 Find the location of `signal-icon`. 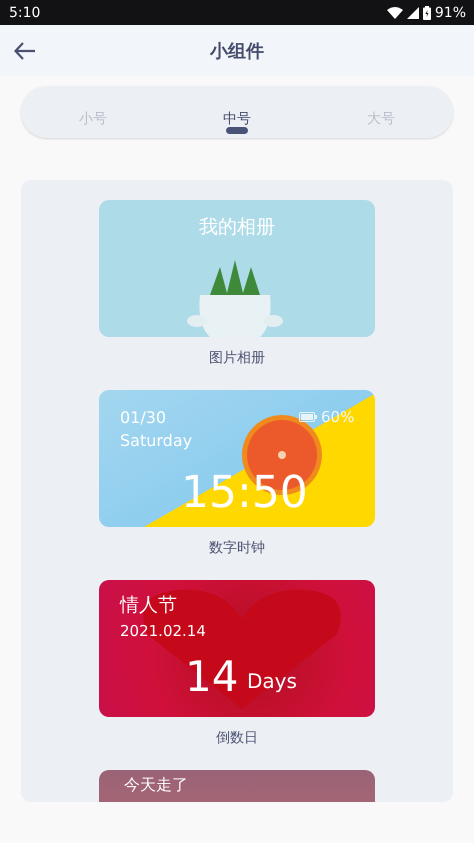

signal-icon is located at coordinates (412, 12).